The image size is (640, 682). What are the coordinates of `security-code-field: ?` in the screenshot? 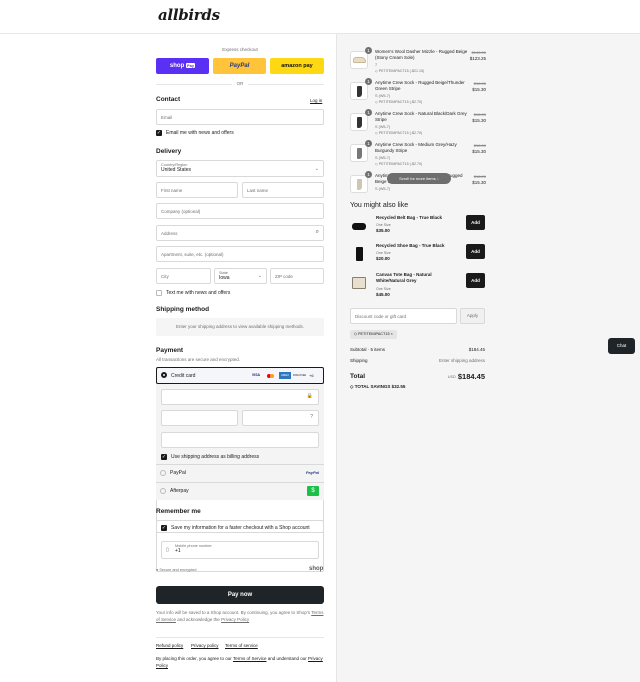 It's located at (280, 418).